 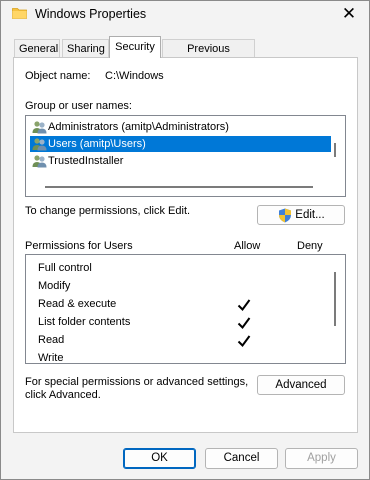 I want to click on tab-previous-versions: Previous Versions, so click(x=208, y=56).